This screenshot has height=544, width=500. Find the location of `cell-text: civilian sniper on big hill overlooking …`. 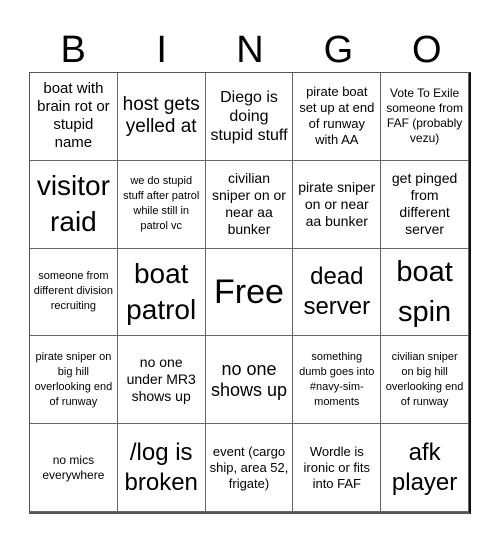

cell-text: civilian sniper on big hill overlooking … is located at coordinates (424, 379).